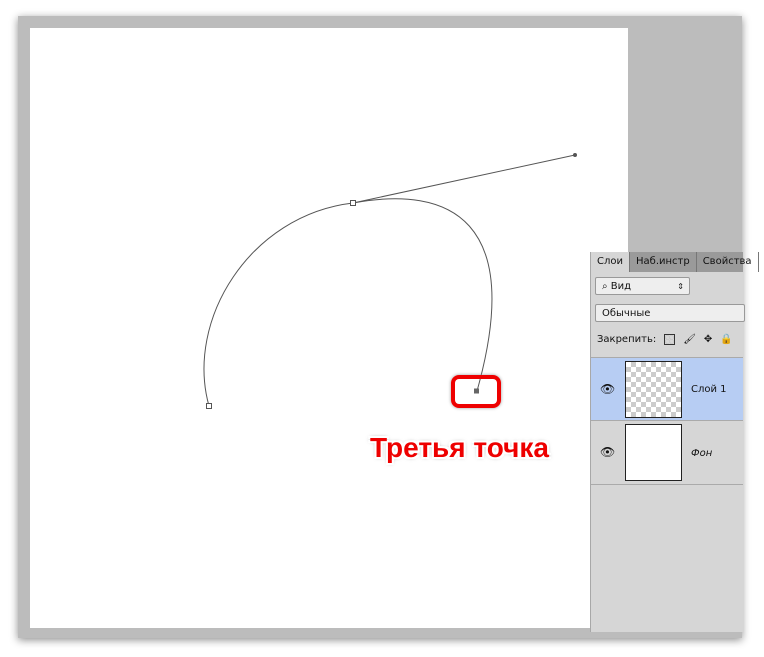 The image size is (764, 657). Describe the element at coordinates (728, 262) in the screenshot. I see `tab-properties: Свойства` at that location.